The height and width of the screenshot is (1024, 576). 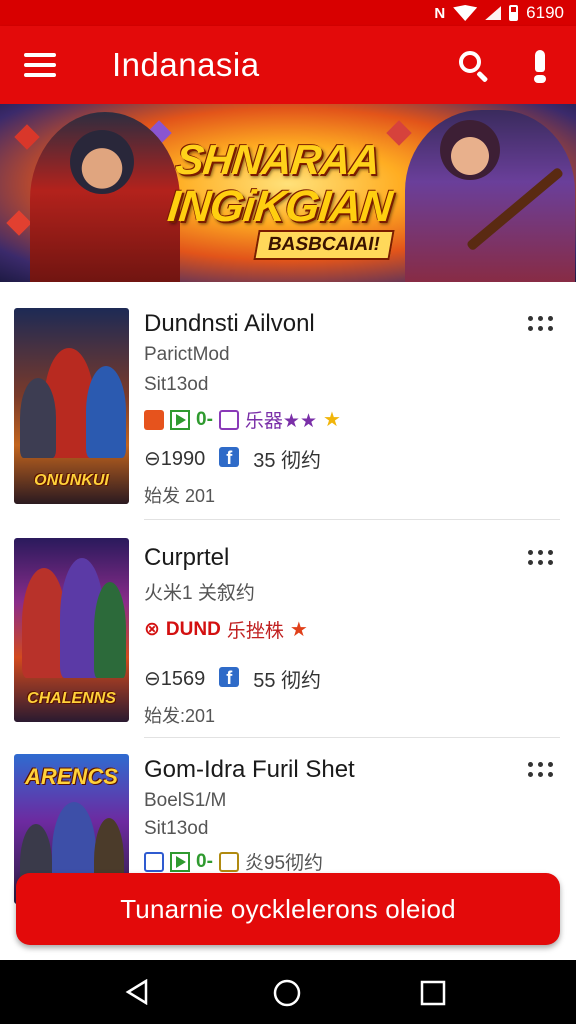 What do you see at coordinates (71, 698) in the screenshot?
I see `cover-title: CHALENNS` at bounding box center [71, 698].